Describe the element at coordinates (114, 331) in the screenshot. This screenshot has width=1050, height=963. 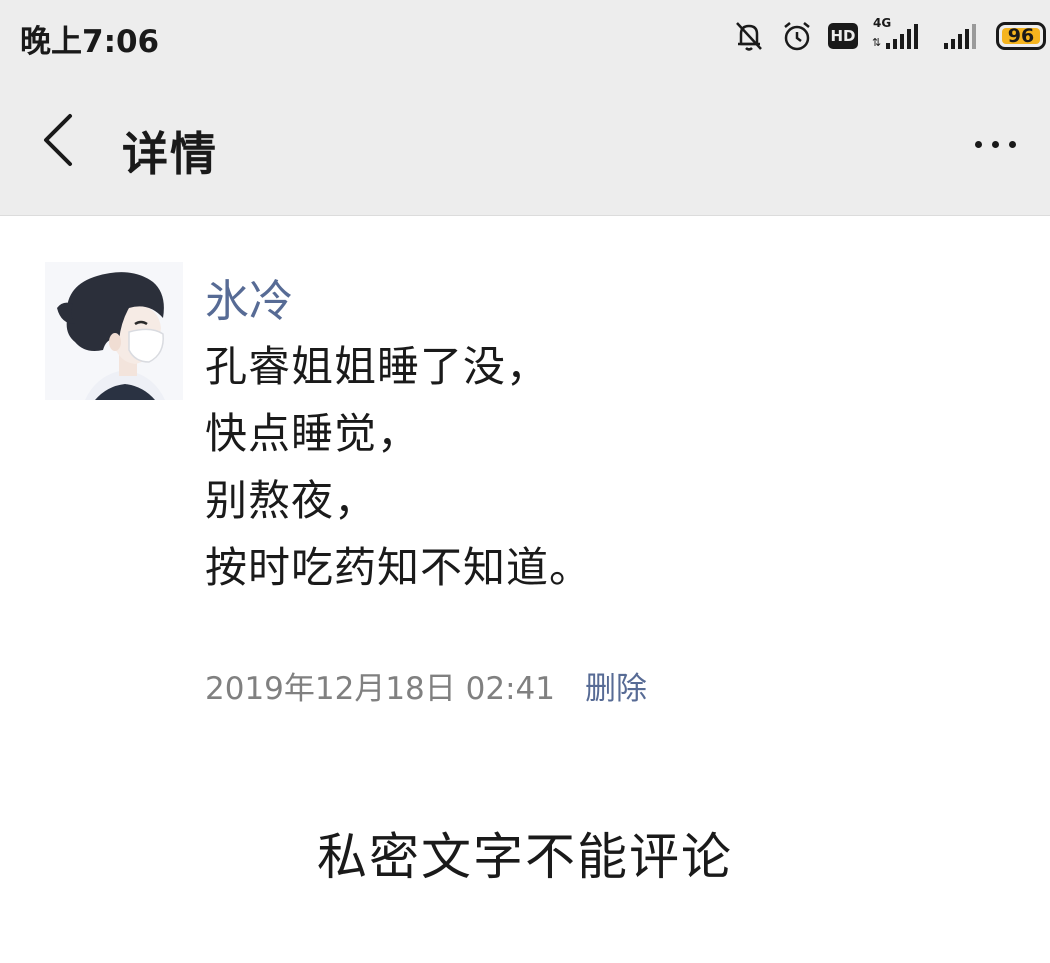
I see `avatar` at that location.